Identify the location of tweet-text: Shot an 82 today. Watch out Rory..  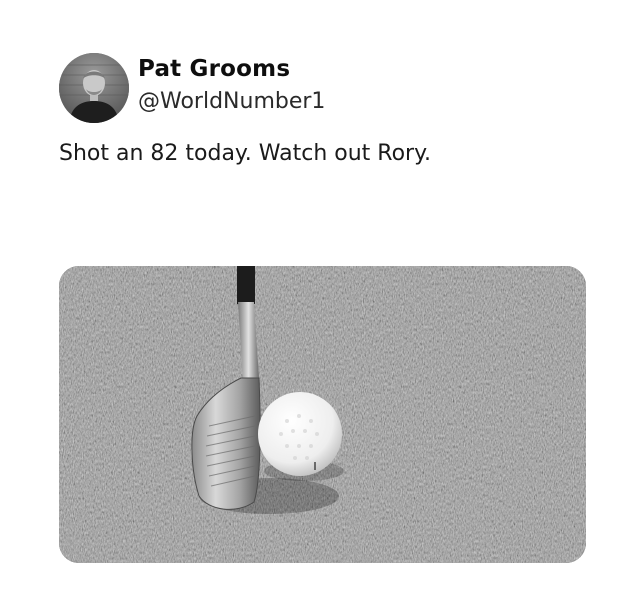
(245, 153).